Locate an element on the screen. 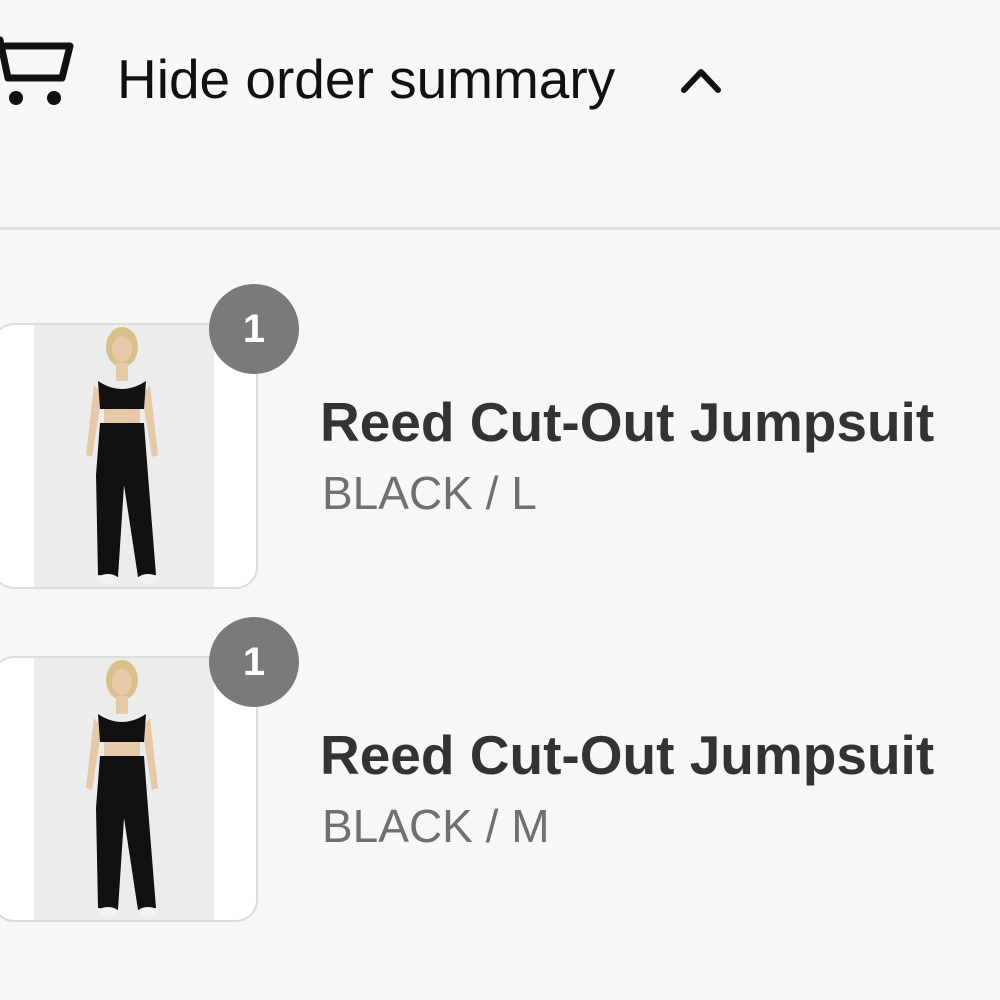 The height and width of the screenshot is (1000, 1000). product-variant: BLACK / M is located at coordinates (436, 826).